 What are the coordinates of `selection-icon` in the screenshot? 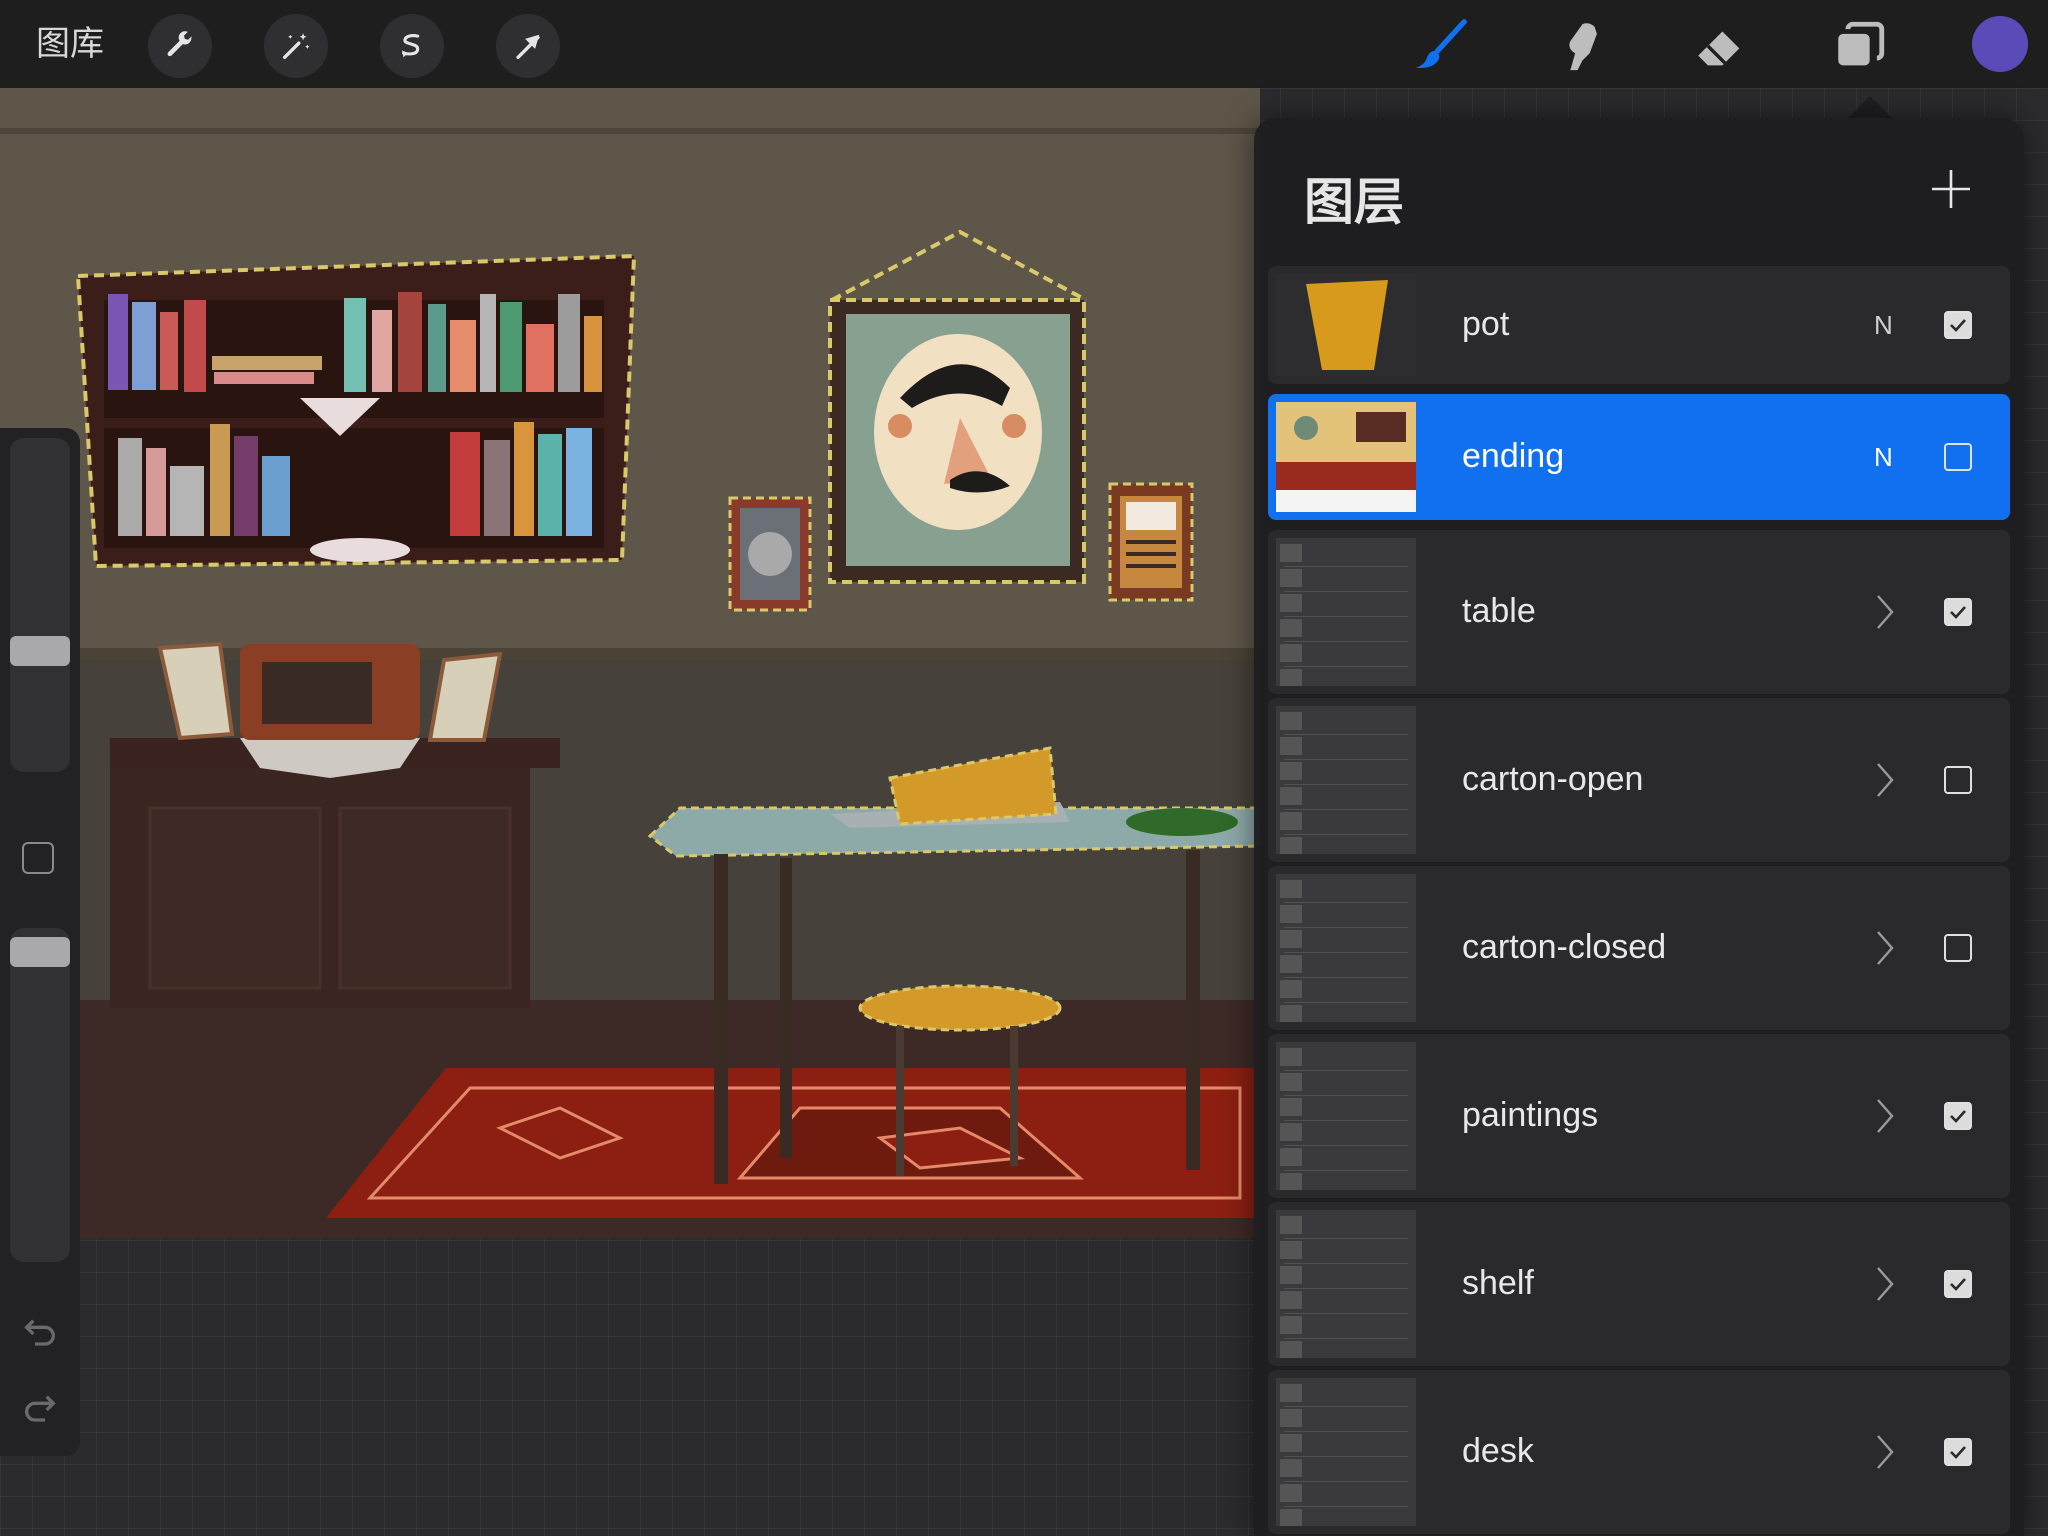 It's located at (410, 45).